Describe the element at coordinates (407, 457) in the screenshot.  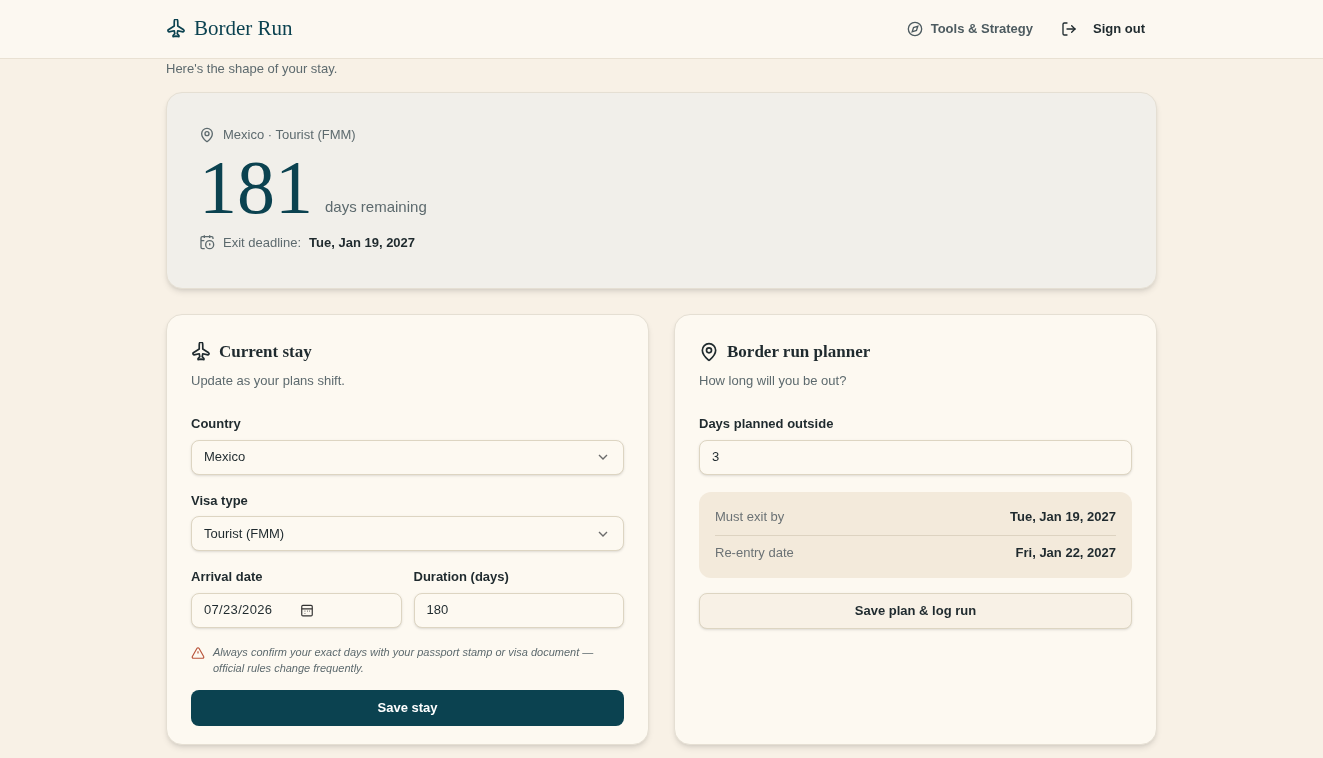
I see `country-select: Mexico` at that location.